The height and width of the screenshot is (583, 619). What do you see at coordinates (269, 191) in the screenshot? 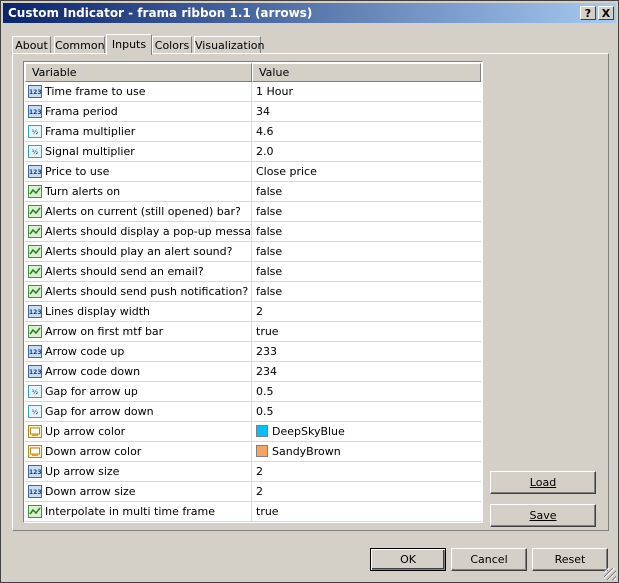
I see `value-text: false` at bounding box center [269, 191].